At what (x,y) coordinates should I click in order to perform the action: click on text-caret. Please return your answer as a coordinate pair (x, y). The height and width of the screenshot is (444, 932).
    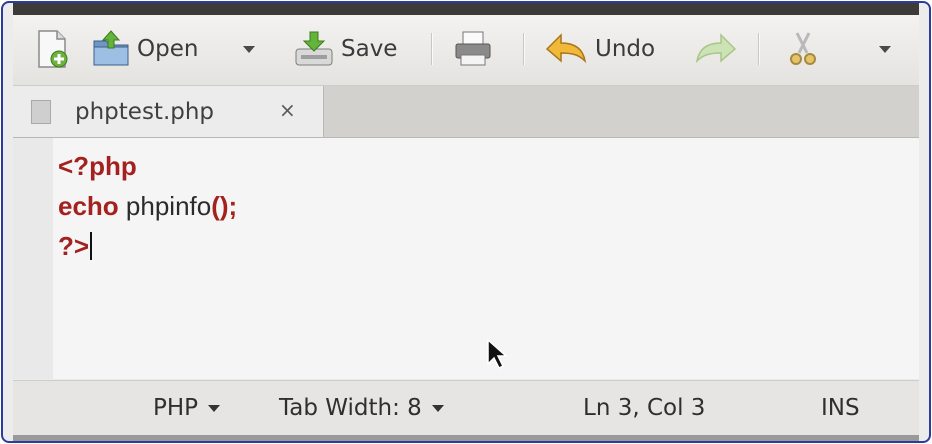
    Looking at the image, I should click on (91, 246).